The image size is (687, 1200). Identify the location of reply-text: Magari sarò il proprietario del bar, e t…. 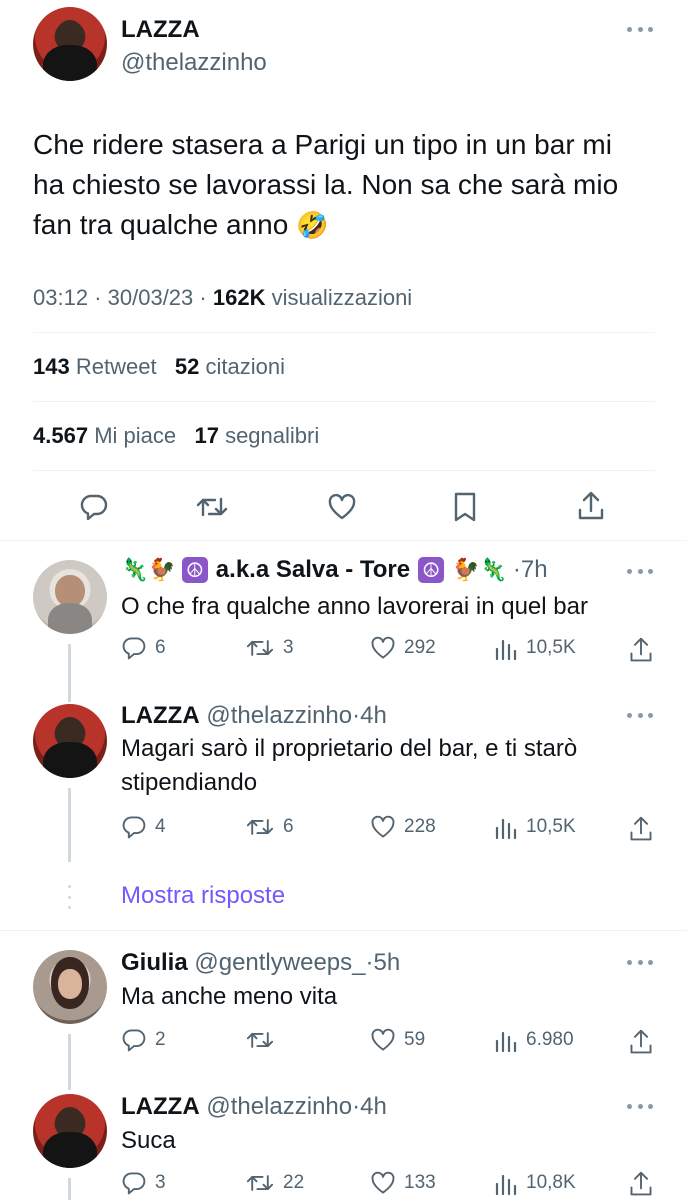
(386, 766).